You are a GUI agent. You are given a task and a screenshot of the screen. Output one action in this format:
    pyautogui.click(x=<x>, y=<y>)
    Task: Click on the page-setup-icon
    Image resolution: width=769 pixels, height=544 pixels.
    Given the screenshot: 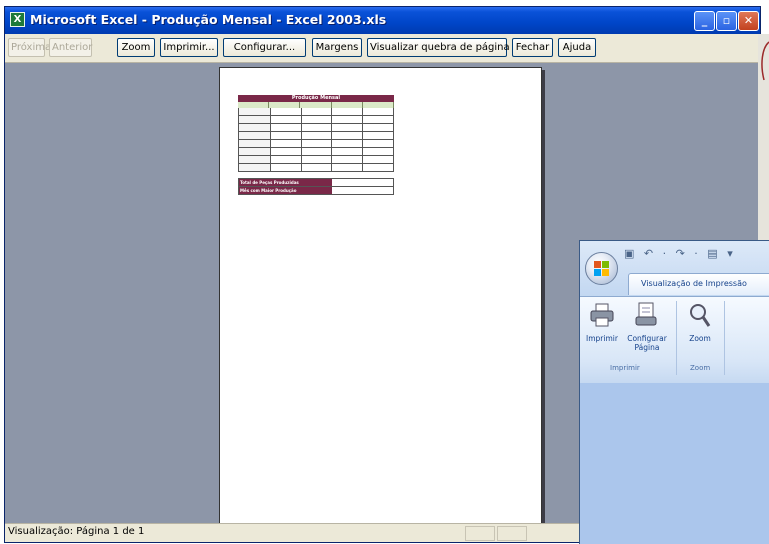 What is the action you would take?
    pyautogui.click(x=646, y=314)
    